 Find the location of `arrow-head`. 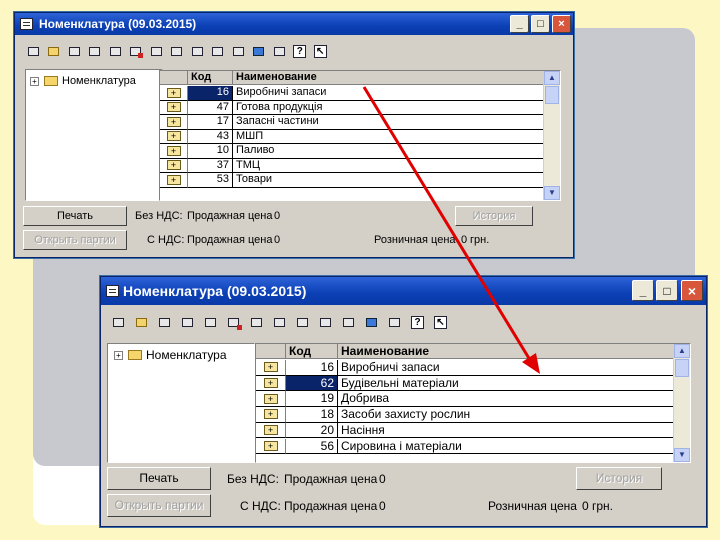

arrow-head is located at coordinates (531, 363).